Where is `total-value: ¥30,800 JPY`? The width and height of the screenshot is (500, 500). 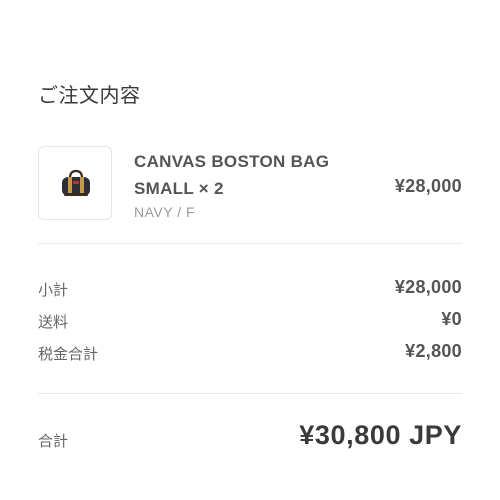
total-value: ¥30,800 JPY is located at coordinates (380, 435).